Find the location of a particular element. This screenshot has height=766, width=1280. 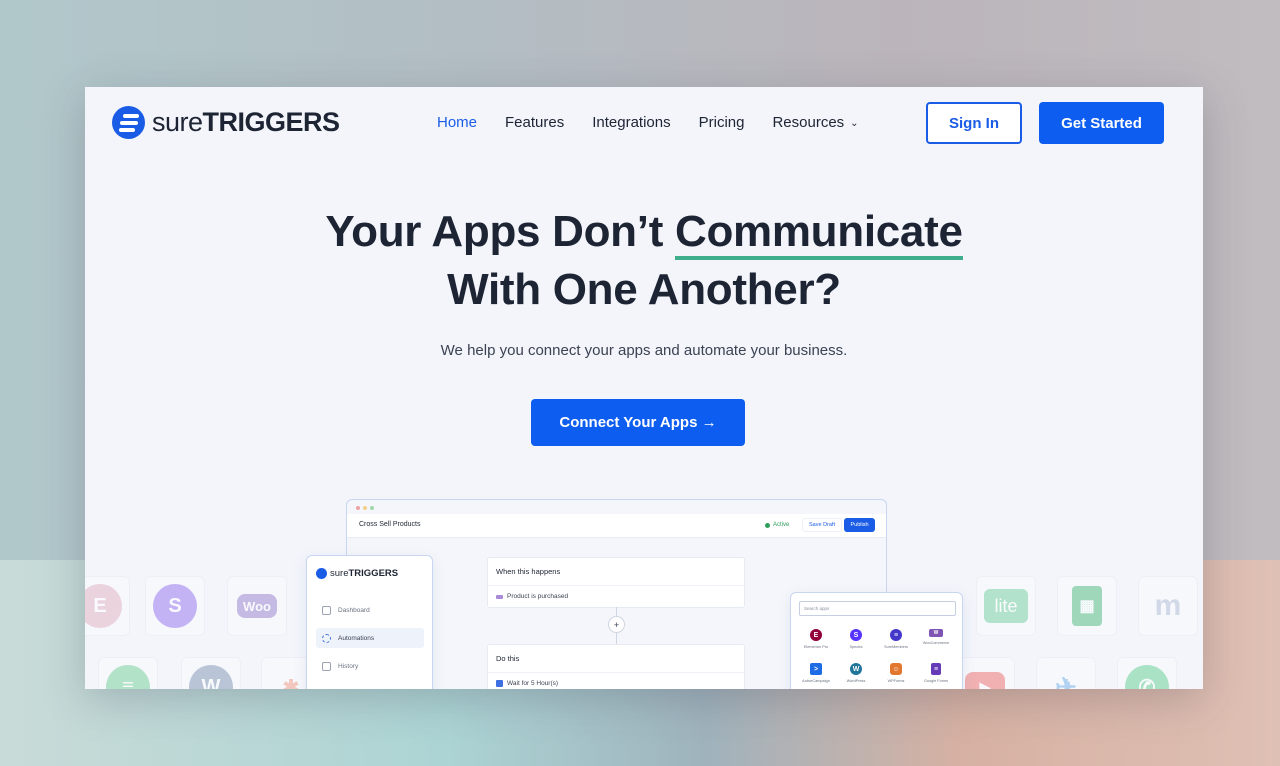

nav-home: Home is located at coordinates (457, 122).